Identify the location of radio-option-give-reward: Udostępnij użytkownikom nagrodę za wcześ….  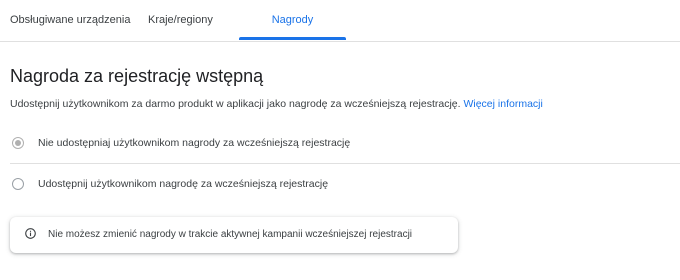
(170, 184).